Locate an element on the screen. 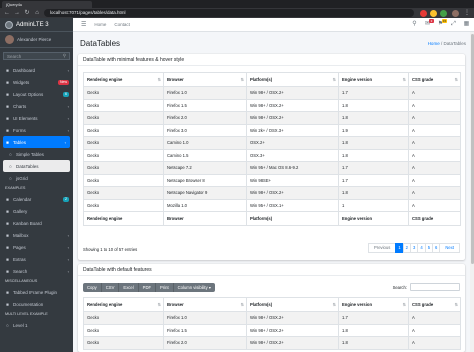  sidebar-item-datatables: ○ DataTables is located at coordinates (36, 166).